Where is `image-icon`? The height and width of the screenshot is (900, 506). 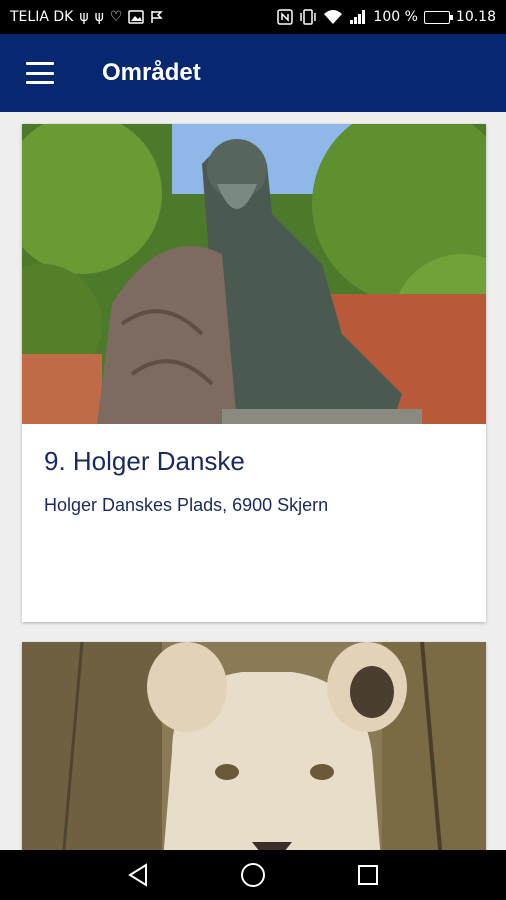 image-icon is located at coordinates (136, 17).